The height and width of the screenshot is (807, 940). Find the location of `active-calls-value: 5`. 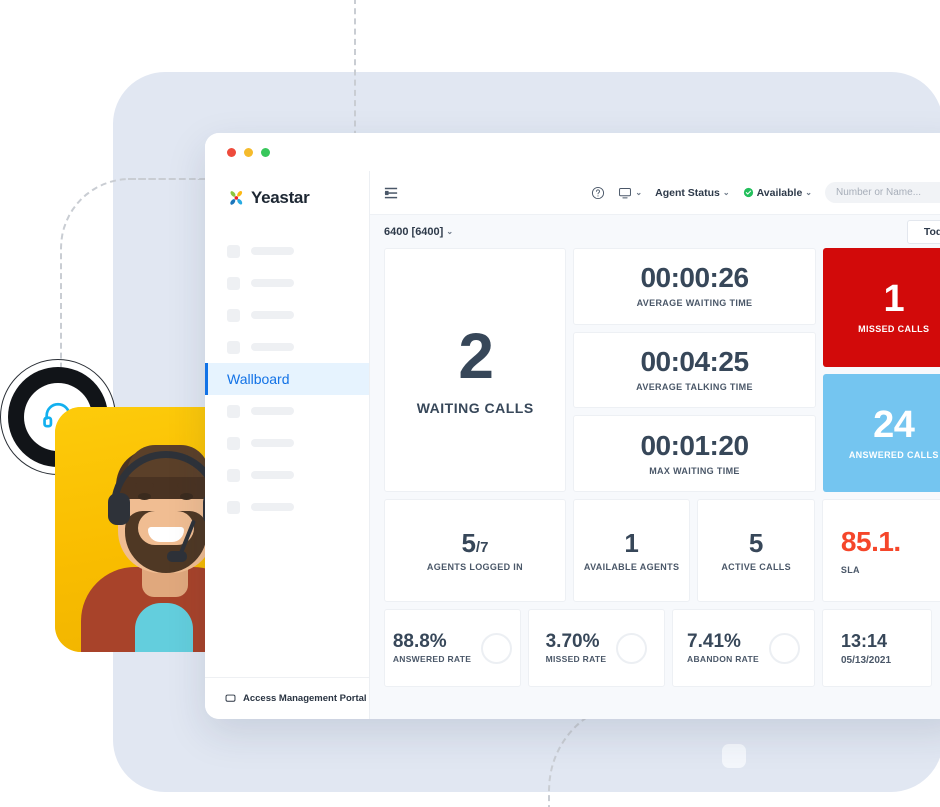

active-calls-value: 5 is located at coordinates (756, 542).